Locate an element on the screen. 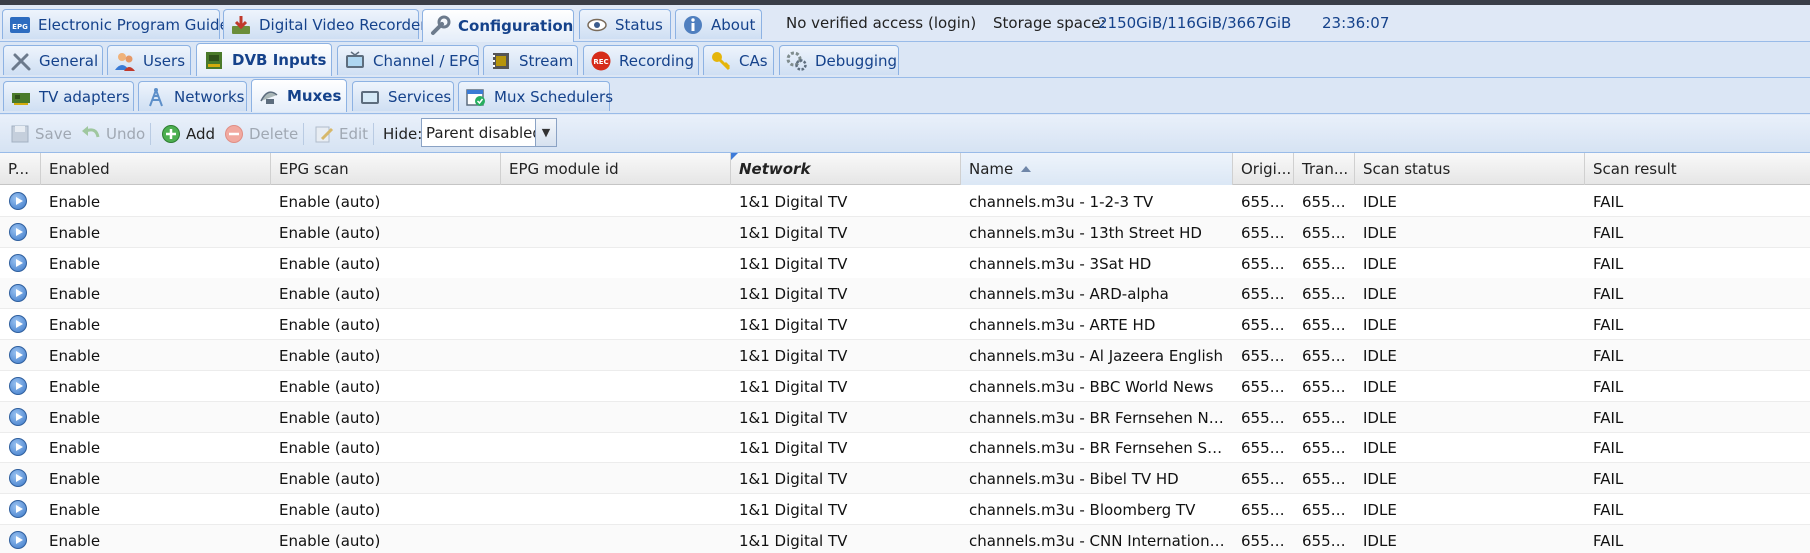 The height and width of the screenshot is (553, 1810). tab-label: Debugging is located at coordinates (856, 60).